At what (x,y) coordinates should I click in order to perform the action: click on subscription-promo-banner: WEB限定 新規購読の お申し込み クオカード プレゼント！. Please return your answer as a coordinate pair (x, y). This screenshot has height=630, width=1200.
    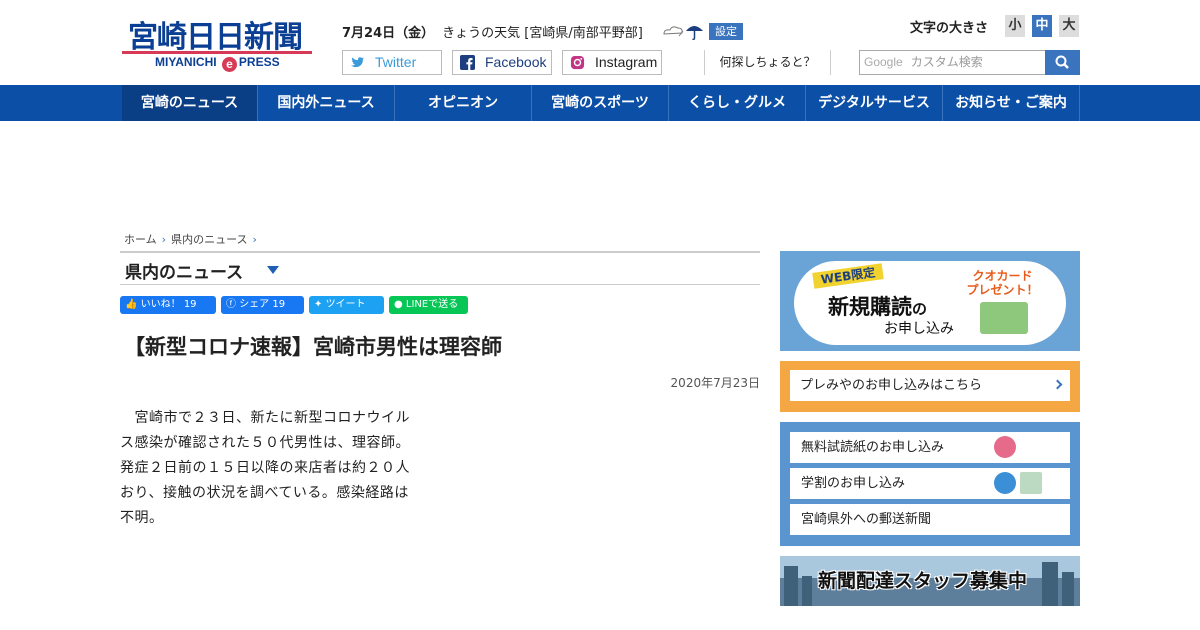
    Looking at the image, I should click on (930, 301).